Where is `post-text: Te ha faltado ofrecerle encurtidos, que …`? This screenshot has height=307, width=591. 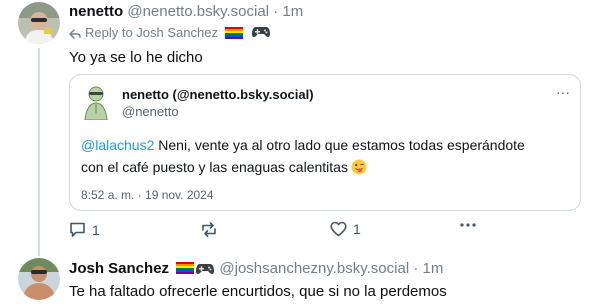
post-text: Te ha faltado ofrecerle encurtidos, que … is located at coordinates (258, 291).